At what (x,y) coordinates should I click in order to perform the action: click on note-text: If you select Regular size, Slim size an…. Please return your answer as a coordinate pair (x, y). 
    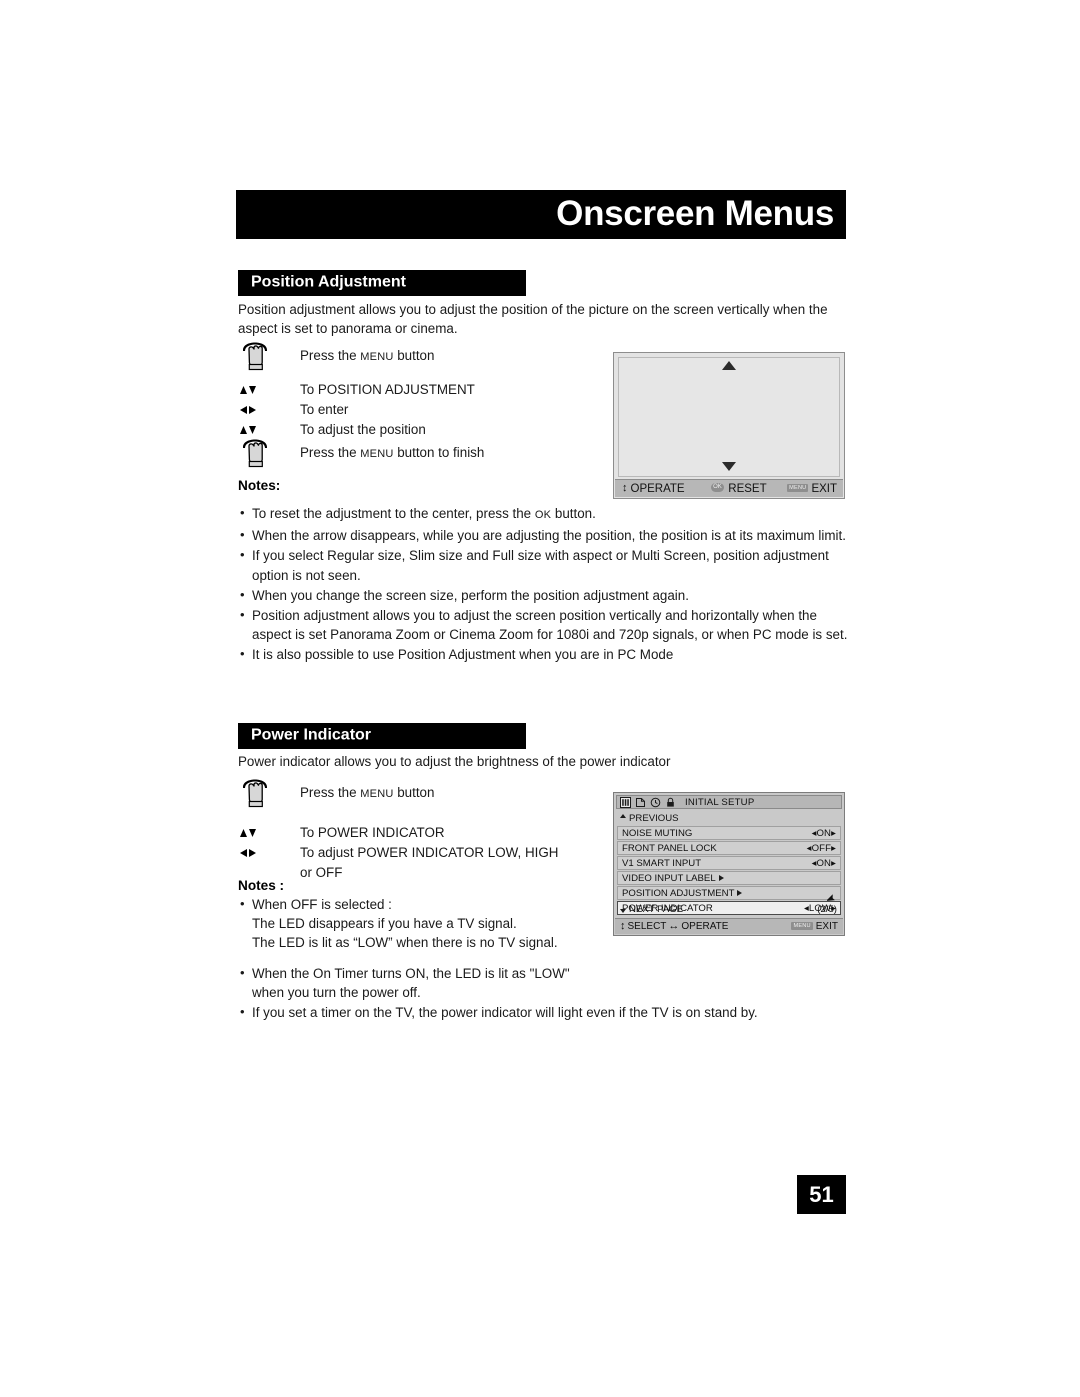
    Looking at the image, I should click on (540, 565).